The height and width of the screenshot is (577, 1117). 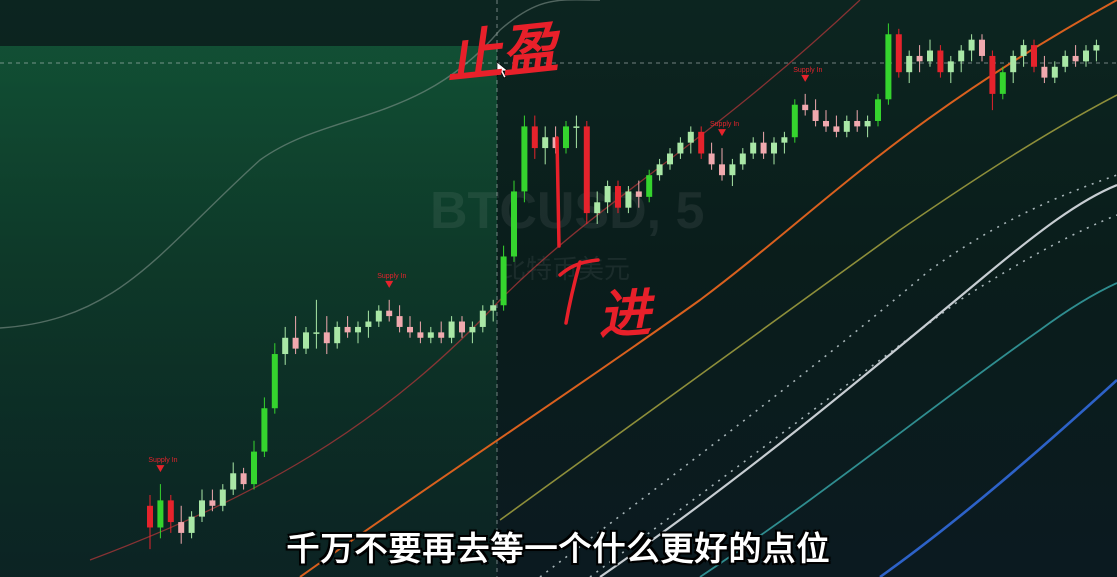 I want to click on entry-annotation: 进, so click(x=624, y=315).